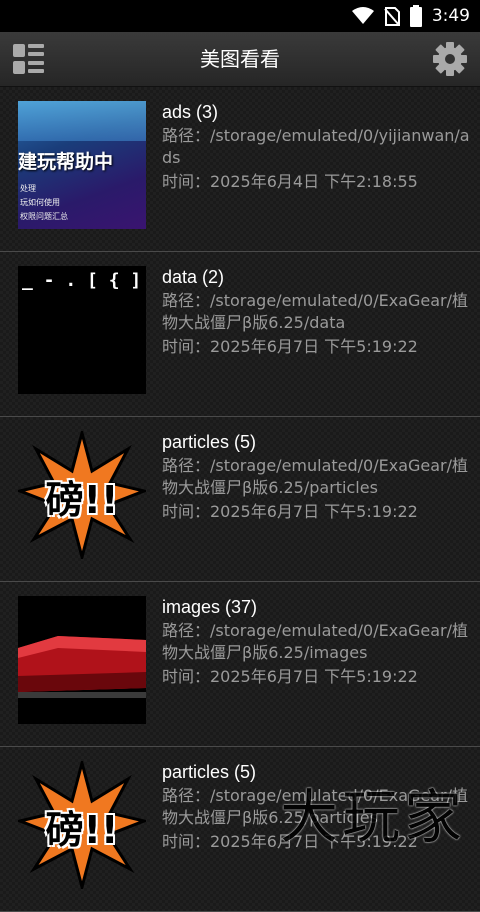  Describe the element at coordinates (44, 216) in the screenshot. I see `thumbnail-line: 权限问题汇总` at that location.